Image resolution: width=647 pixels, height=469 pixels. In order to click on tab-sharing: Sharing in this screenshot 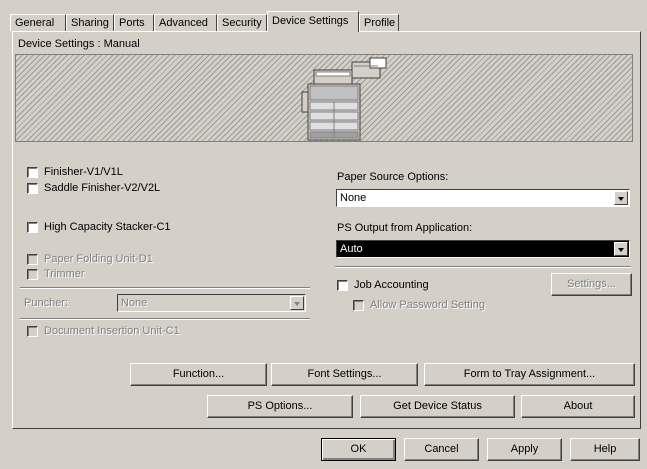, I will do `click(90, 22)`.